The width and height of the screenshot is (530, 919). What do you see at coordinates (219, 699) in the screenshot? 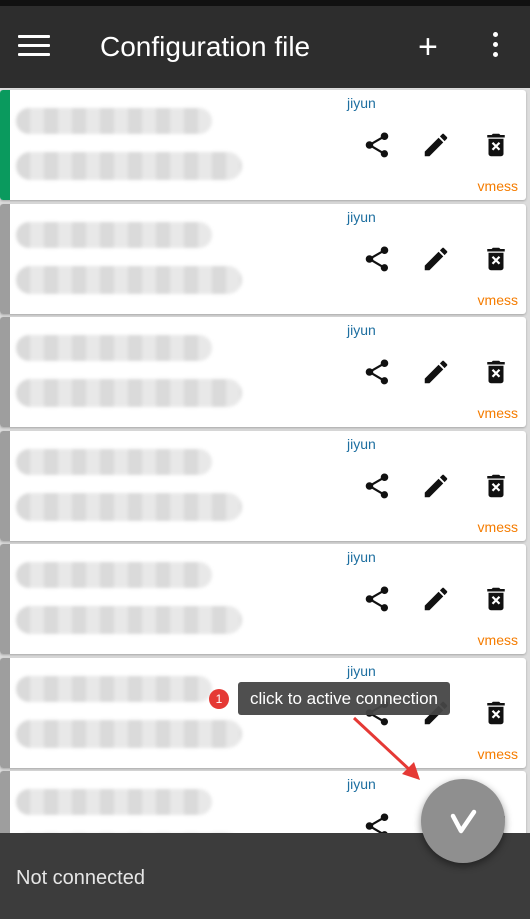
I see `annotation-badge: 1` at bounding box center [219, 699].